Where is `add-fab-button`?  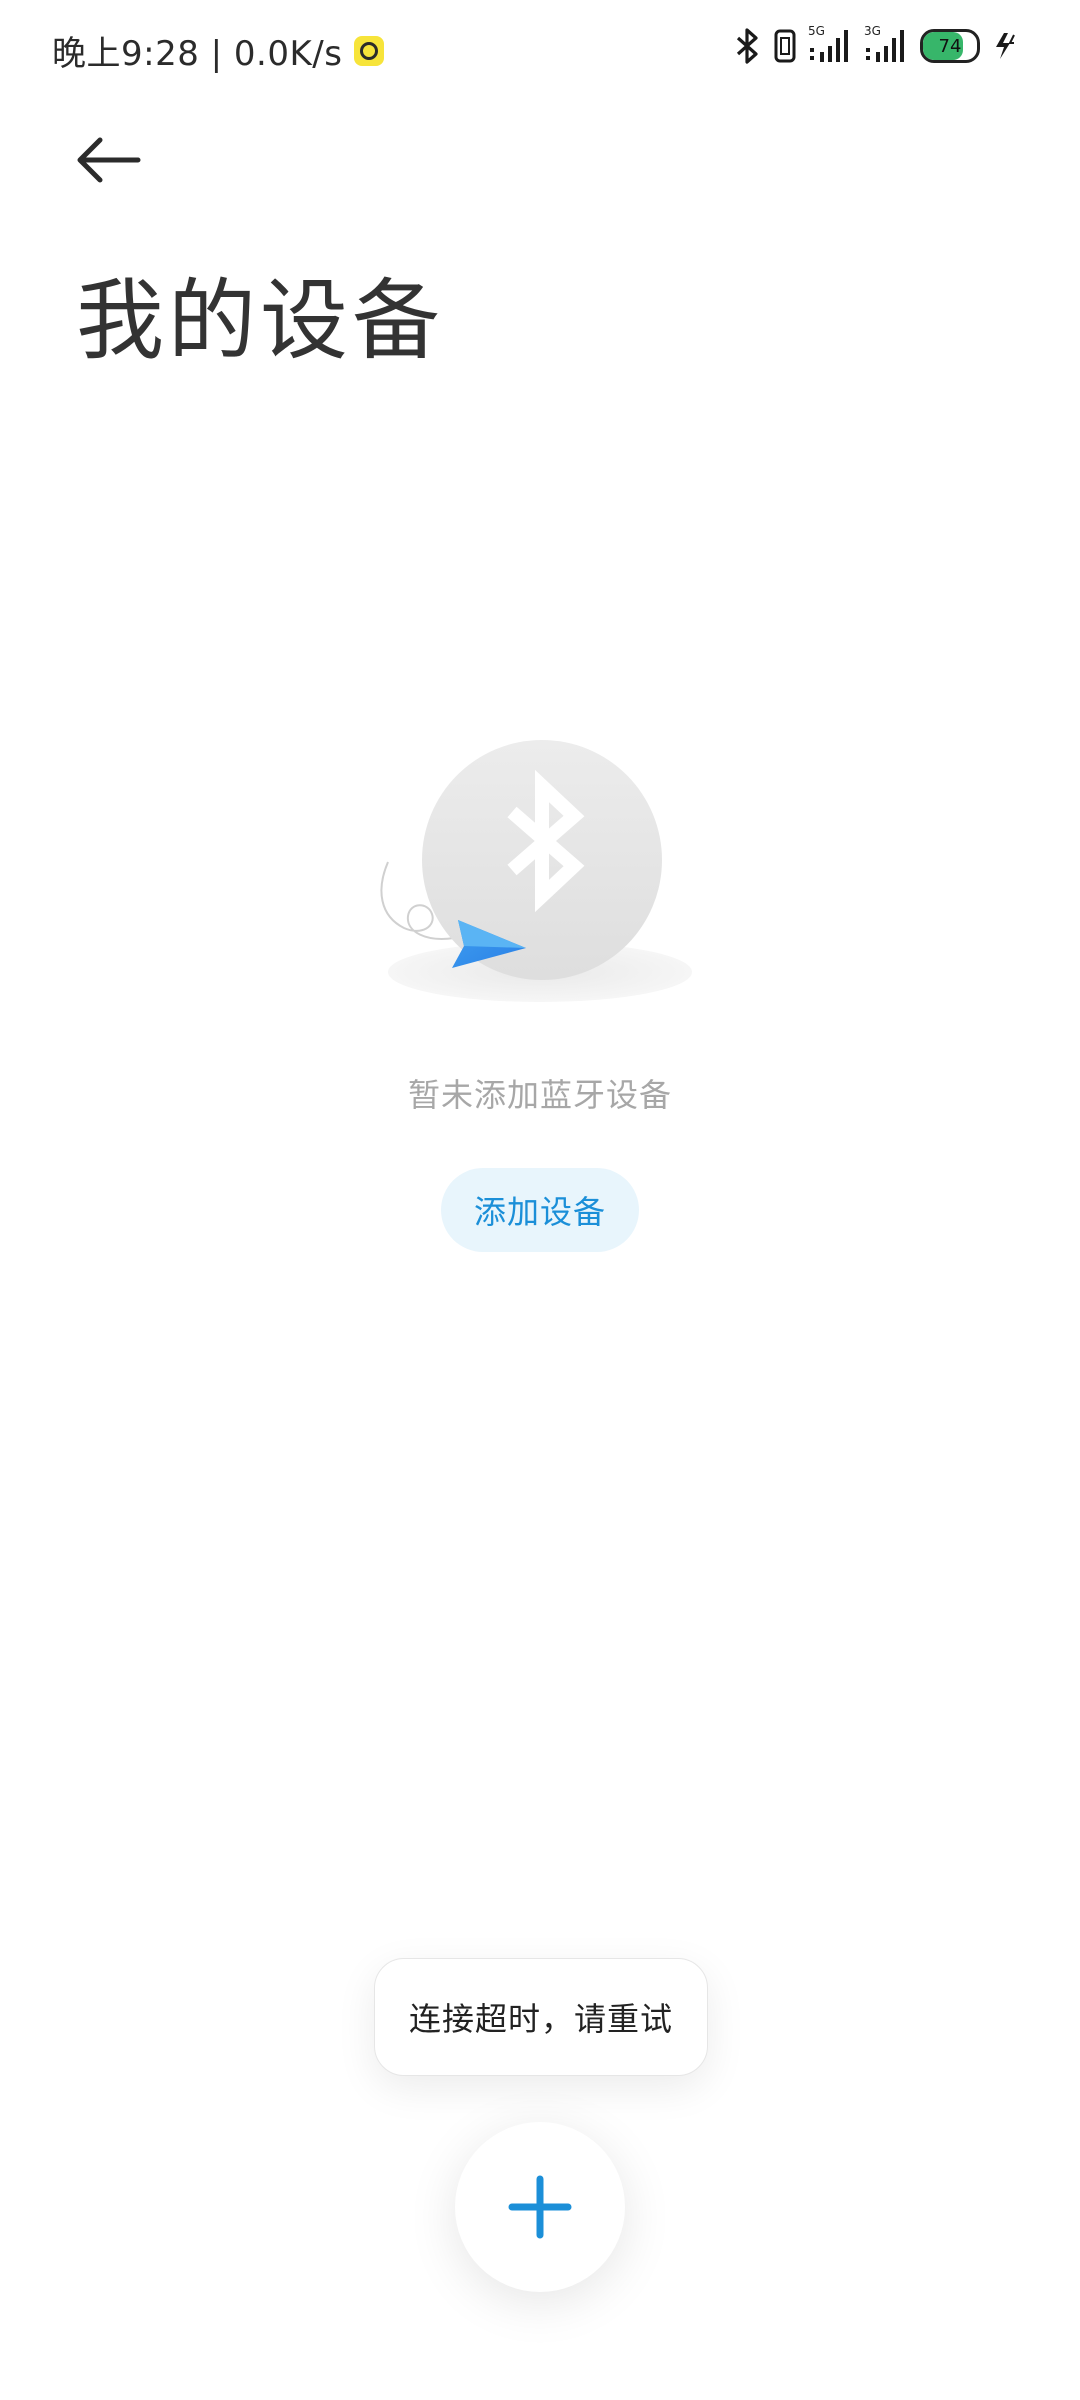 add-fab-button is located at coordinates (540, 2207).